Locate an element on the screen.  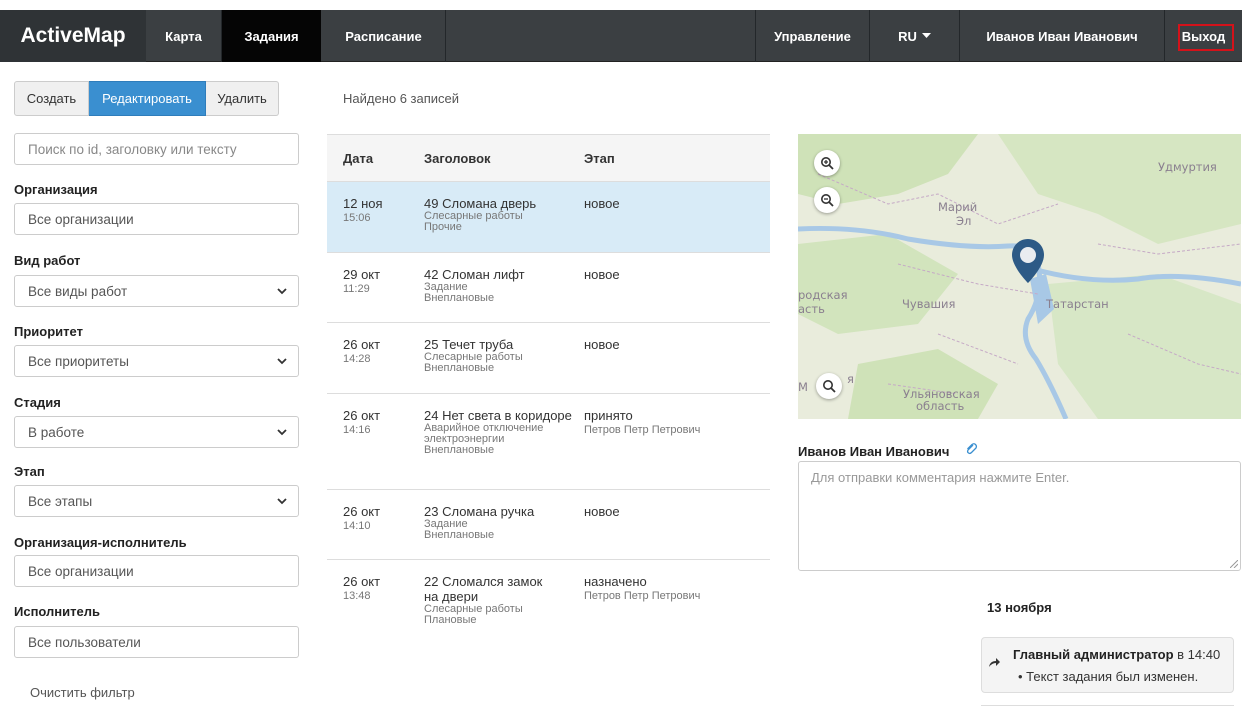
map-marker-icon is located at coordinates (1028, 261).